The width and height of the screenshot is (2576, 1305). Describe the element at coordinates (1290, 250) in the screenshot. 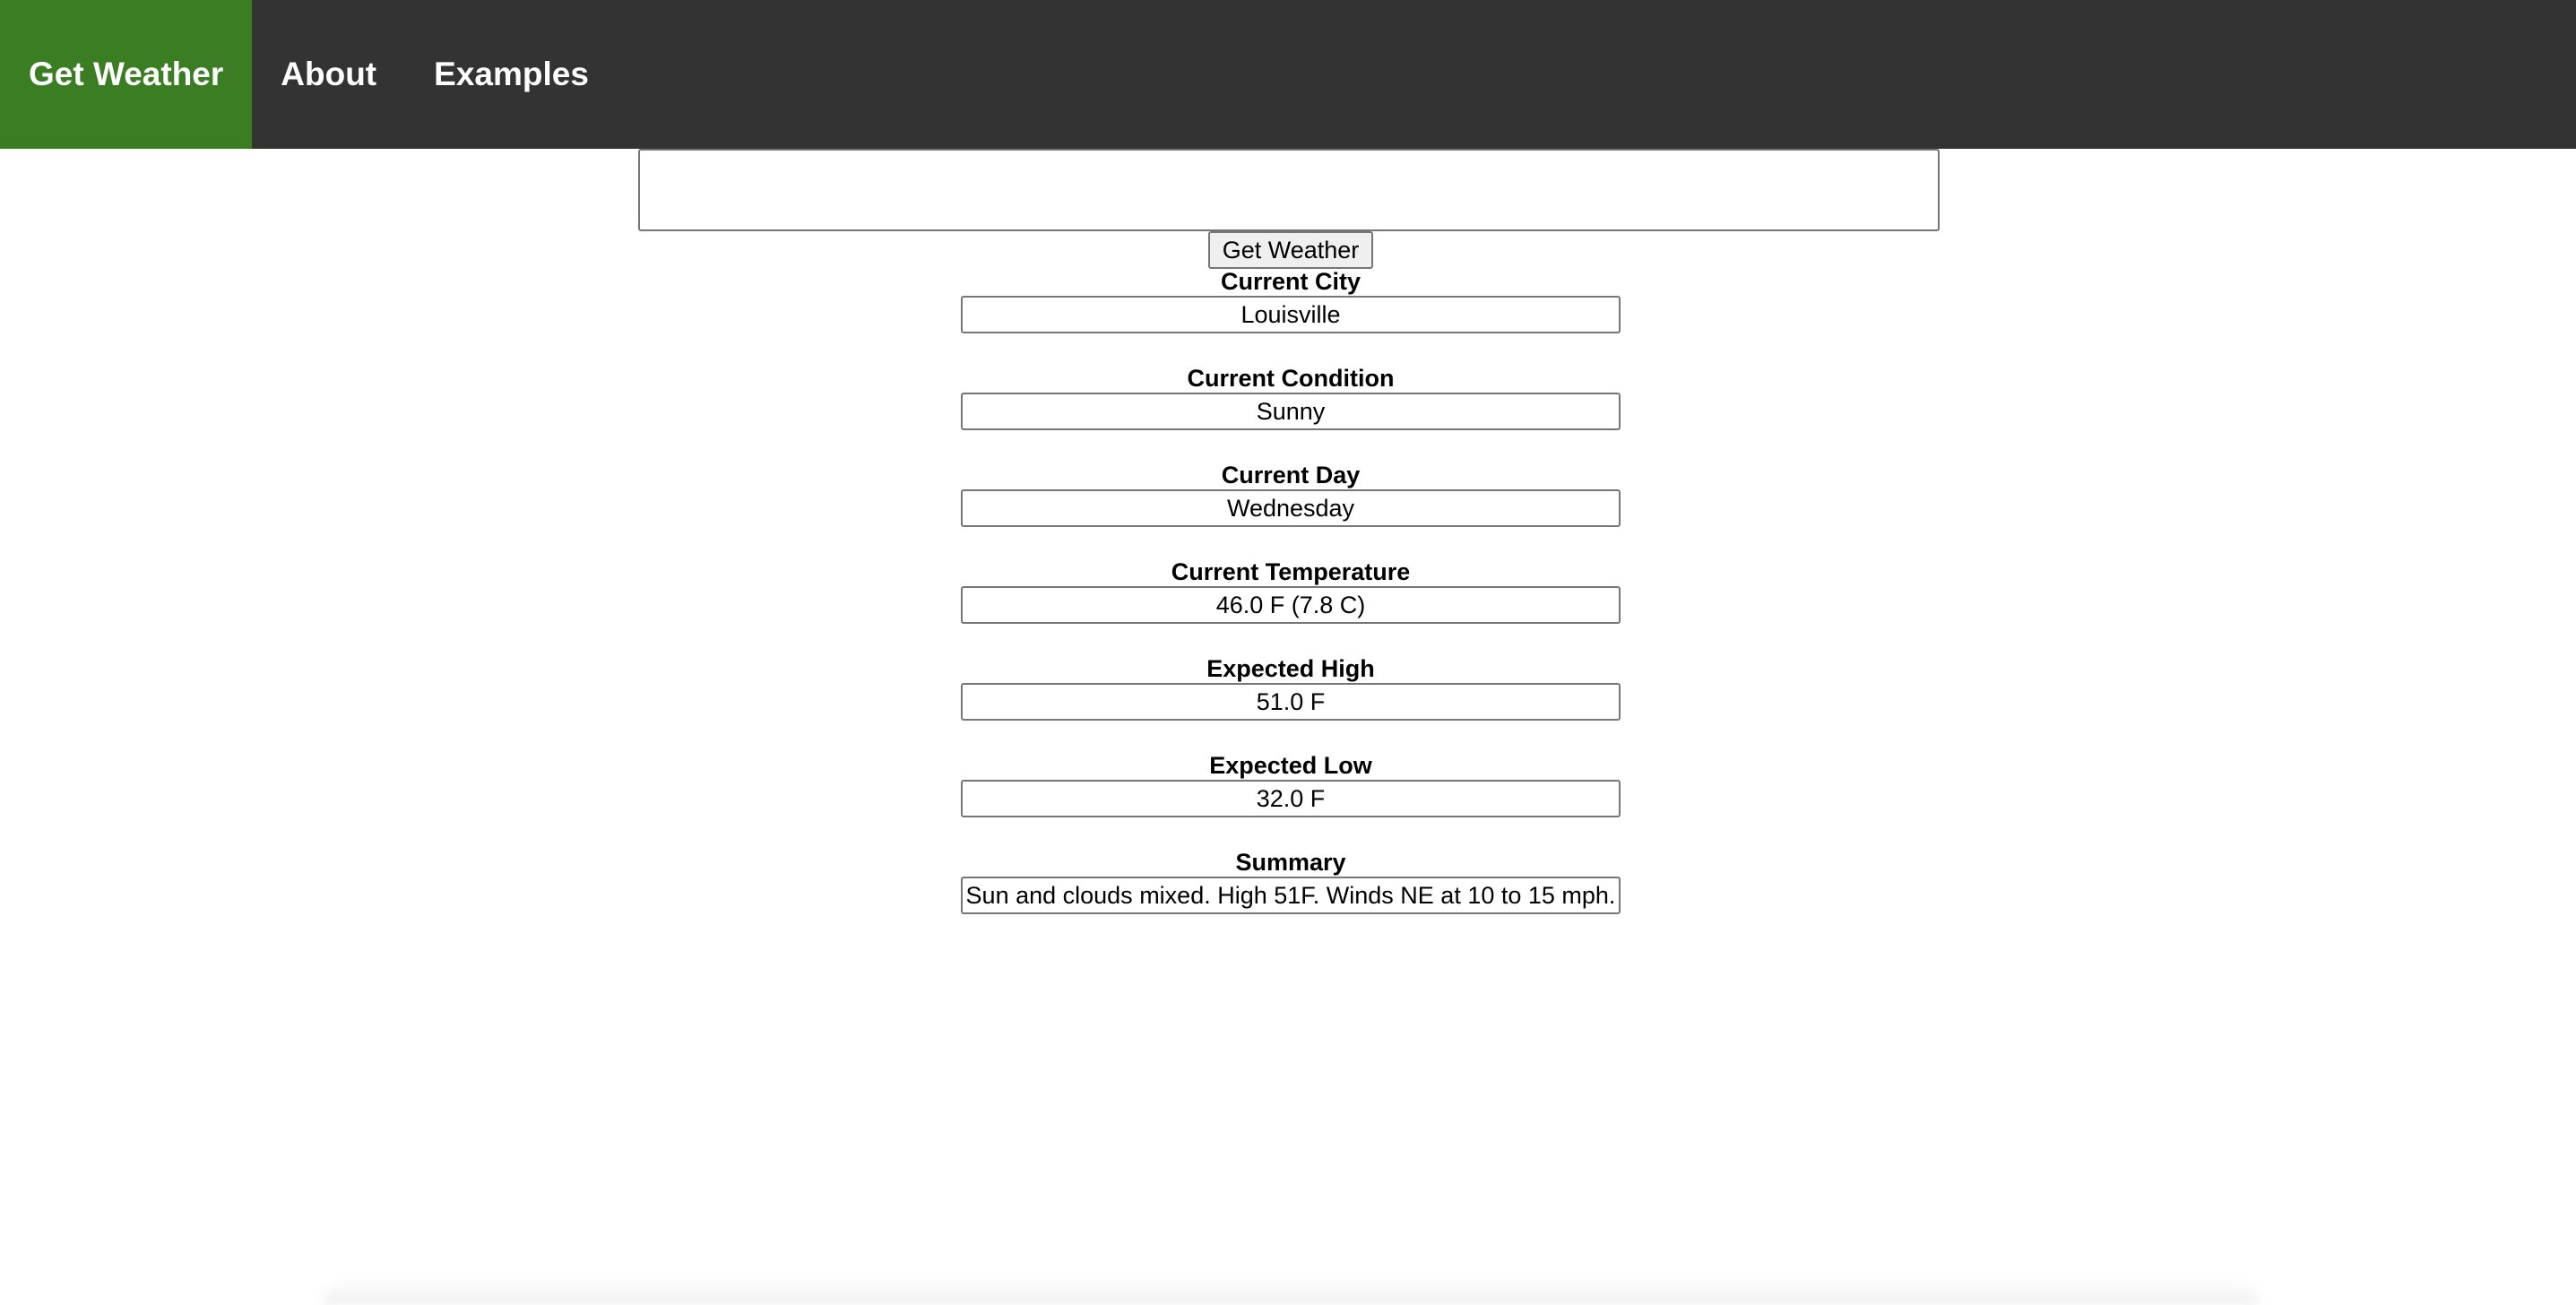

I see `get-weather-button: Get Weather` at that location.